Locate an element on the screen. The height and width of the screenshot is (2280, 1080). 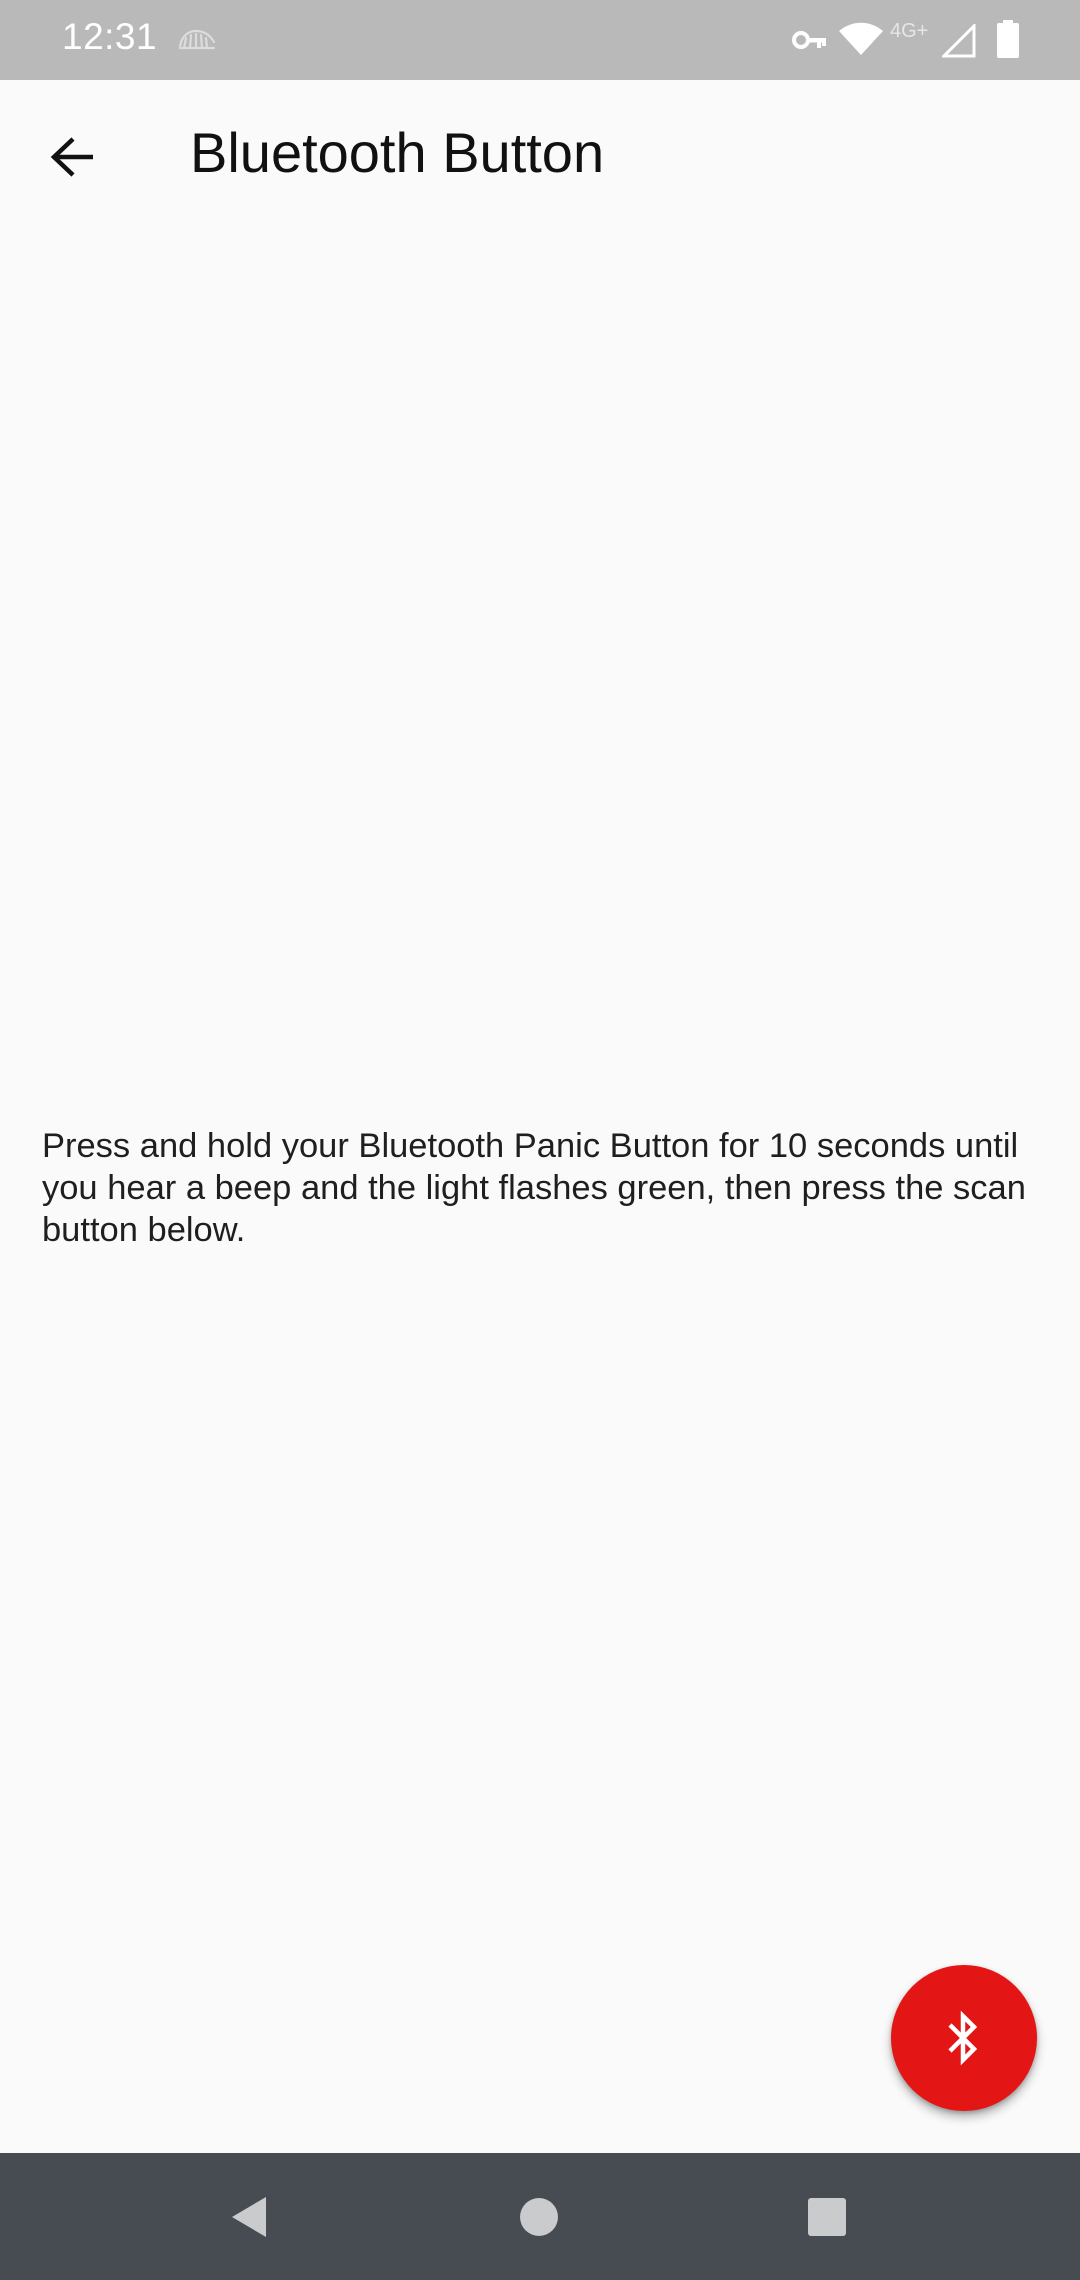
nav-home-button is located at coordinates (539, 2216).